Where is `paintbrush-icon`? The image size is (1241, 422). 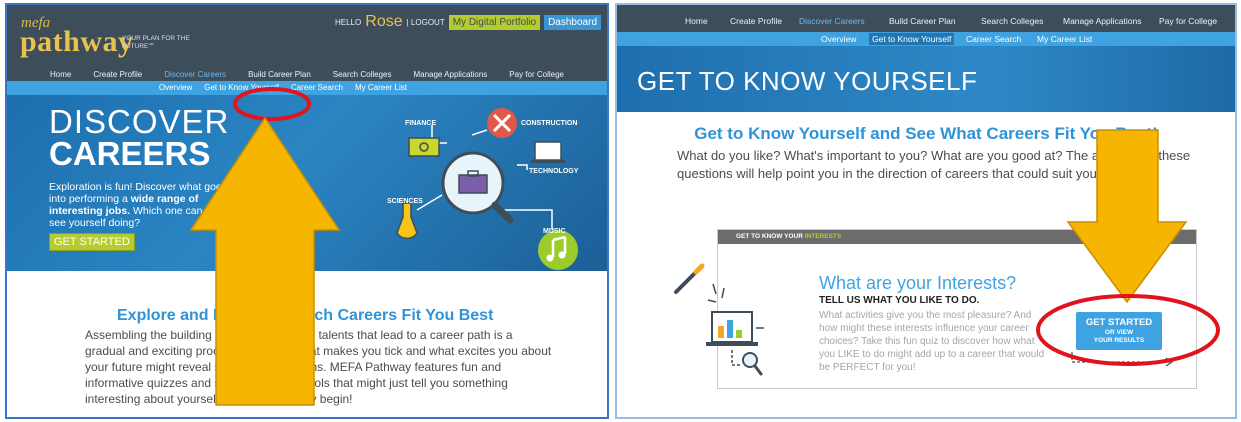
paintbrush-icon is located at coordinates (689, 278).